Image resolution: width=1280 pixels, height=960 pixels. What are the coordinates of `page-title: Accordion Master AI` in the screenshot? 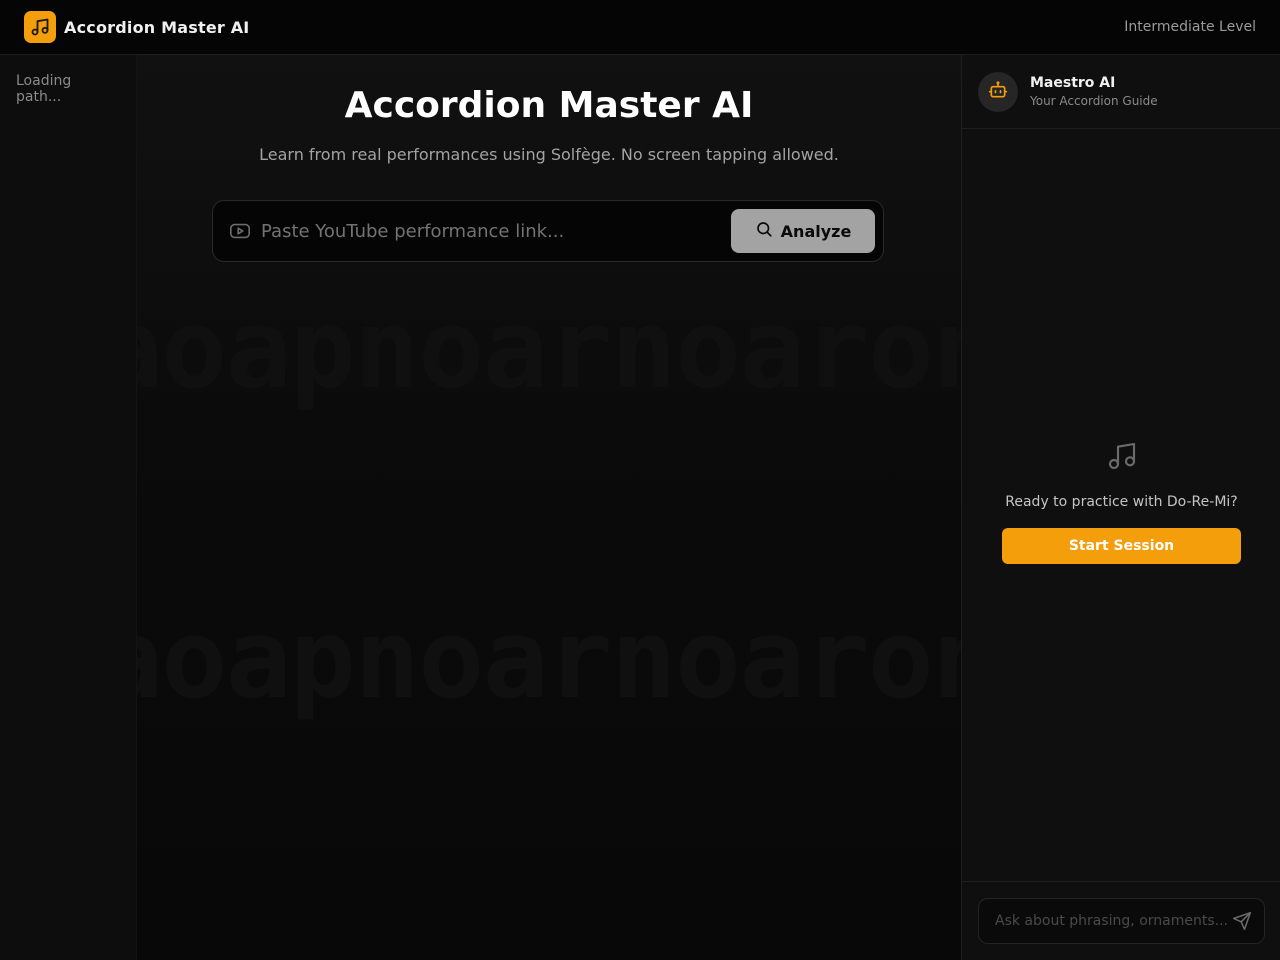 It's located at (549, 105).